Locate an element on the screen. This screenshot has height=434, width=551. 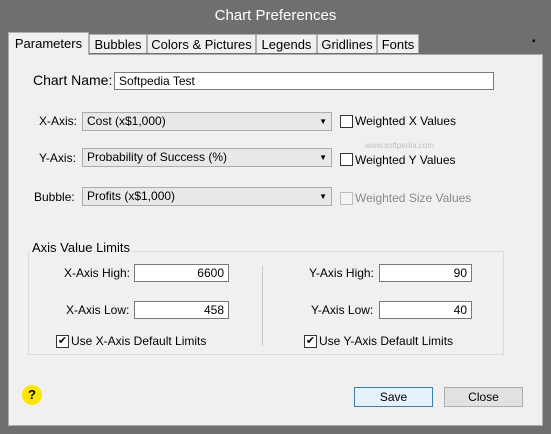
save-button: Save is located at coordinates (393, 397).